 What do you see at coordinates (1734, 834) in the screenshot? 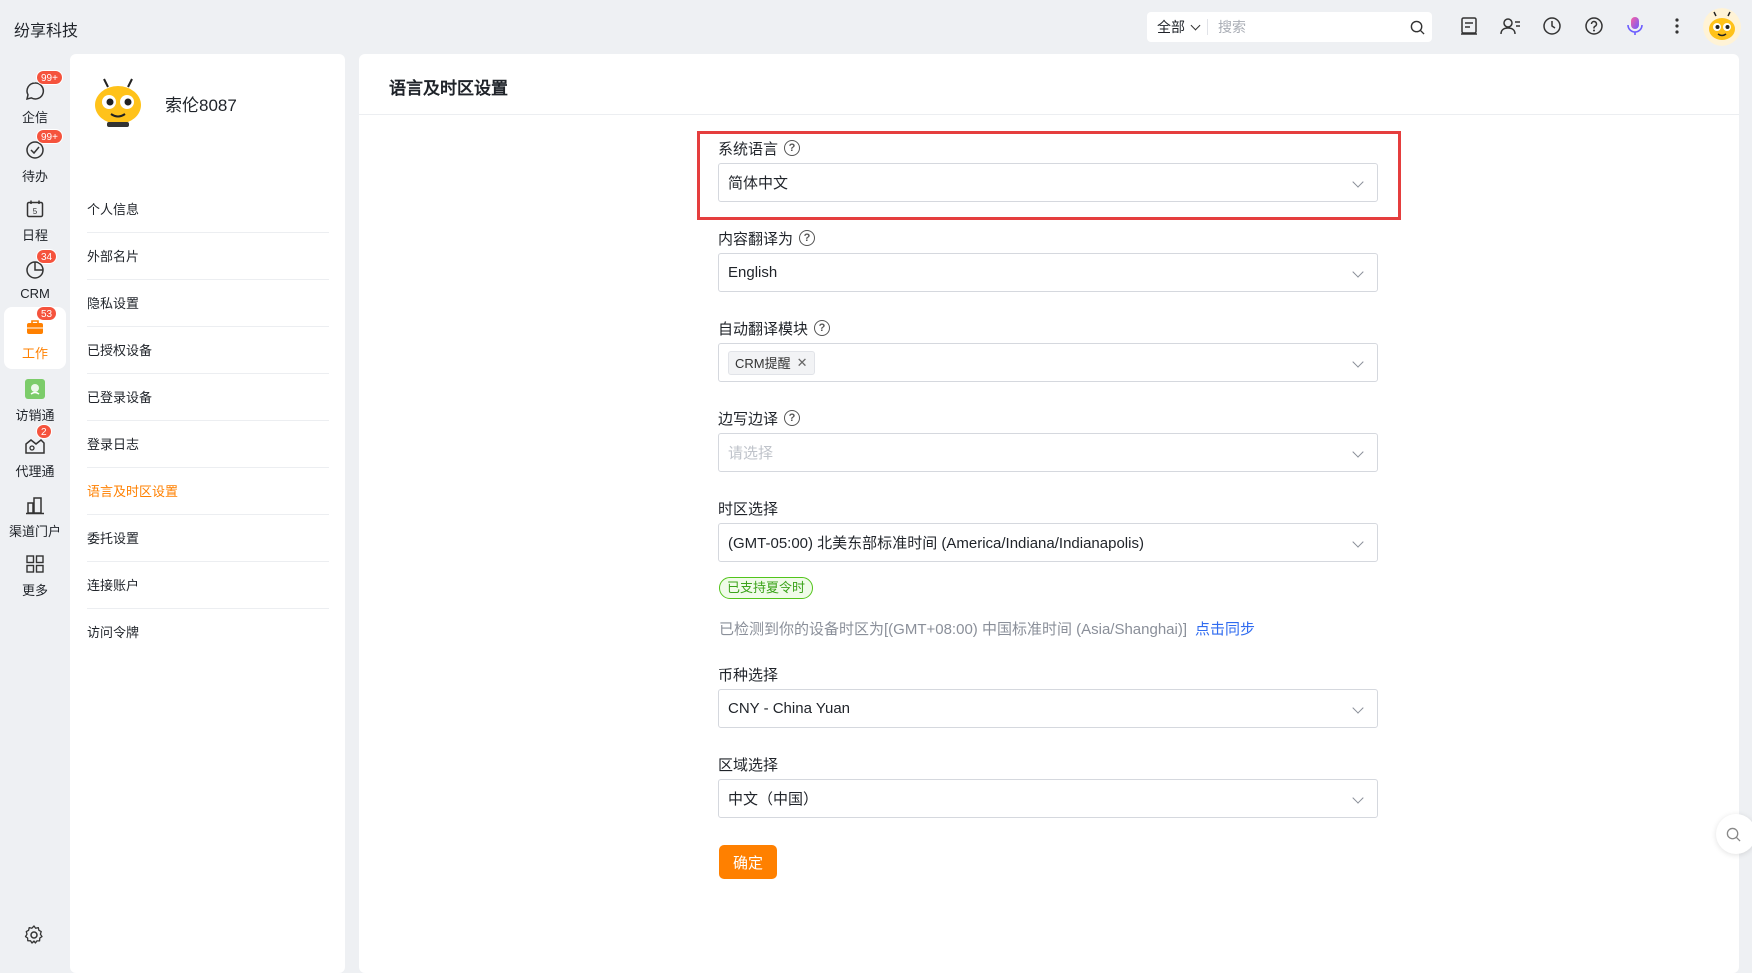
I see `floating-search-icon` at bounding box center [1734, 834].